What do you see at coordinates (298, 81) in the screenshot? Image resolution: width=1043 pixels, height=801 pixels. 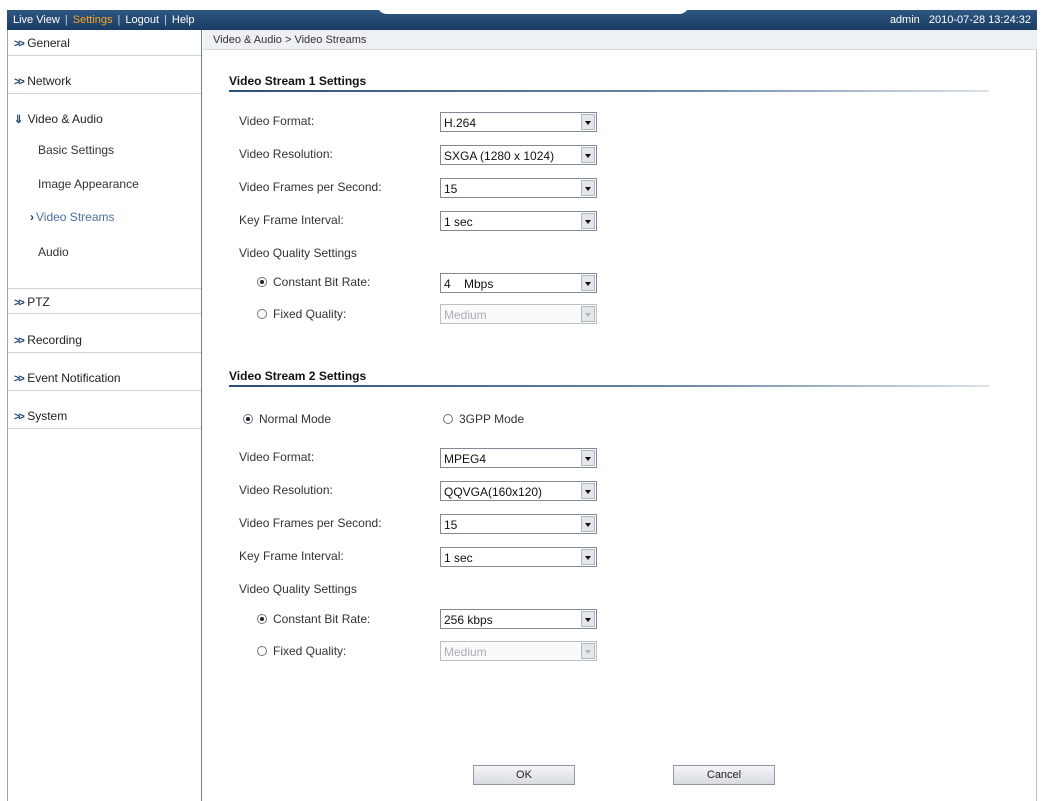 I see `section-title-stream1: Video Stream 1 Settings` at bounding box center [298, 81].